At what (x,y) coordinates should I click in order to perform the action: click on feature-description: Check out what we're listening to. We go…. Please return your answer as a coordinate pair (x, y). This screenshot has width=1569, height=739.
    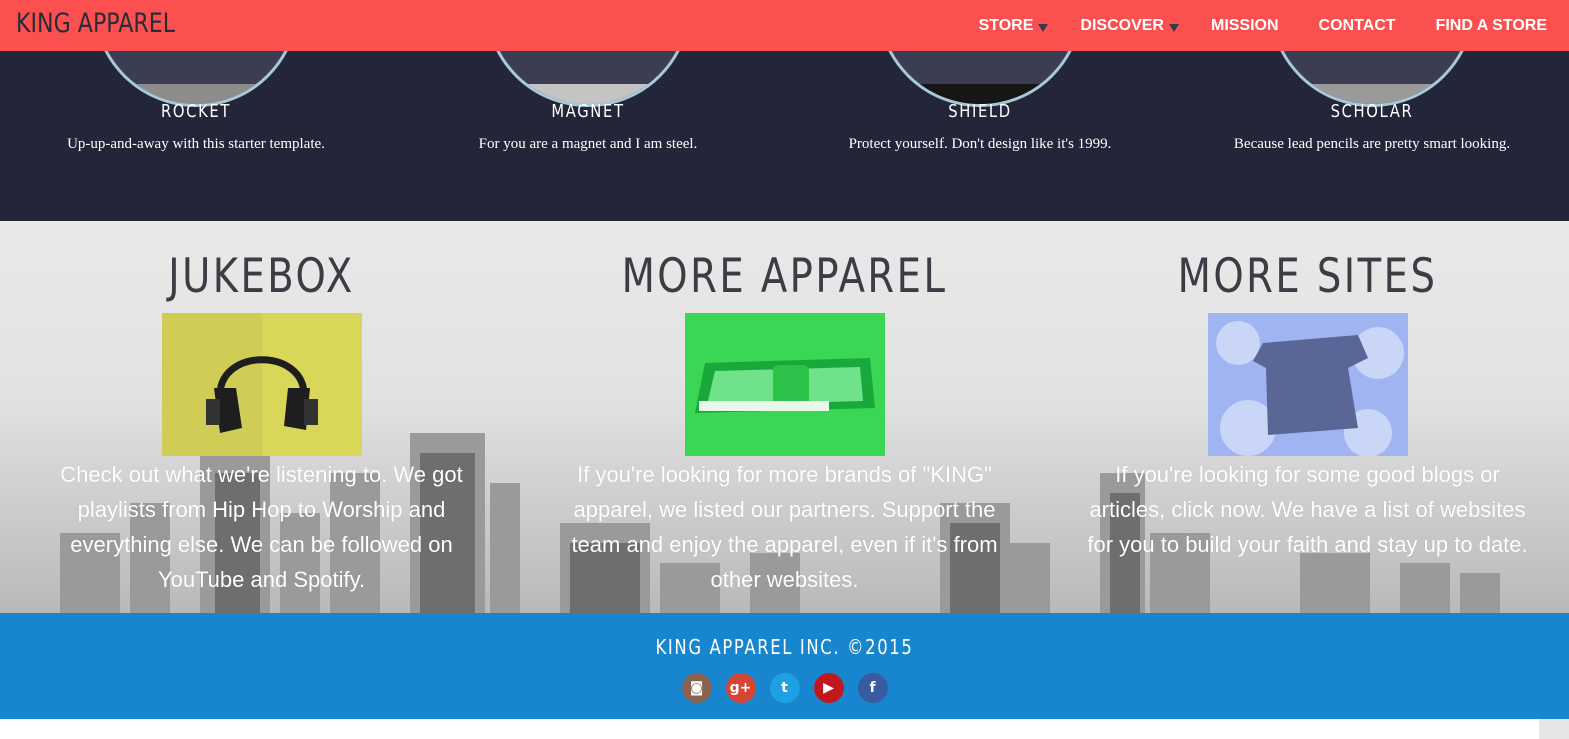
    Looking at the image, I should click on (261, 527).